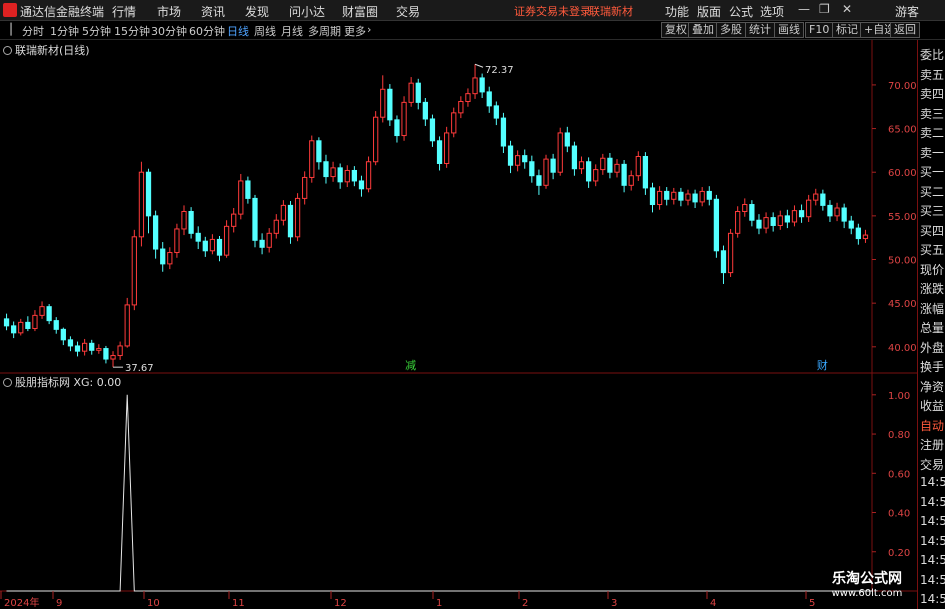 The height and width of the screenshot is (609, 945). Describe the element at coordinates (932, 579) in the screenshot. I see `side-panel-item: 14:56` at that location.